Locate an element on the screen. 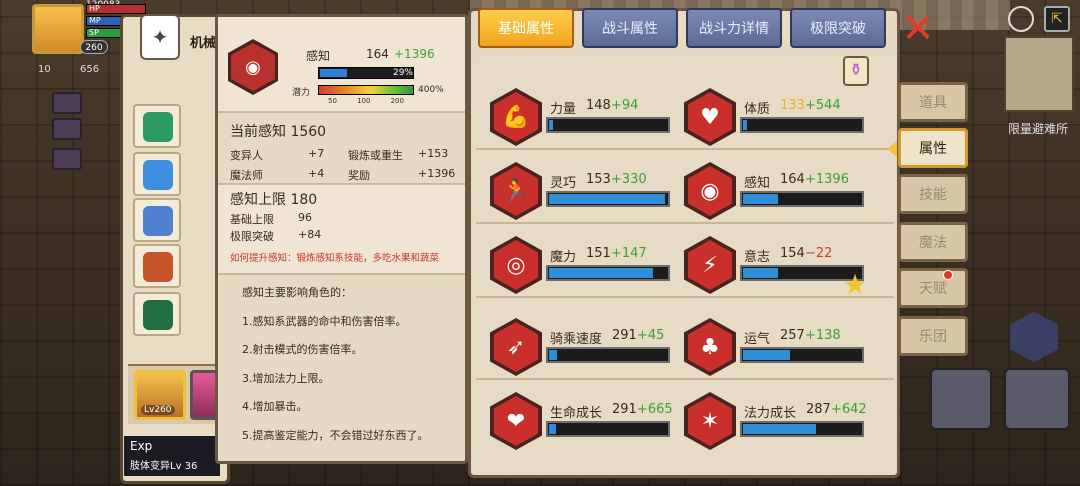 The image size is (1080, 486). clover-icon: ♣ is located at coordinates (710, 347).